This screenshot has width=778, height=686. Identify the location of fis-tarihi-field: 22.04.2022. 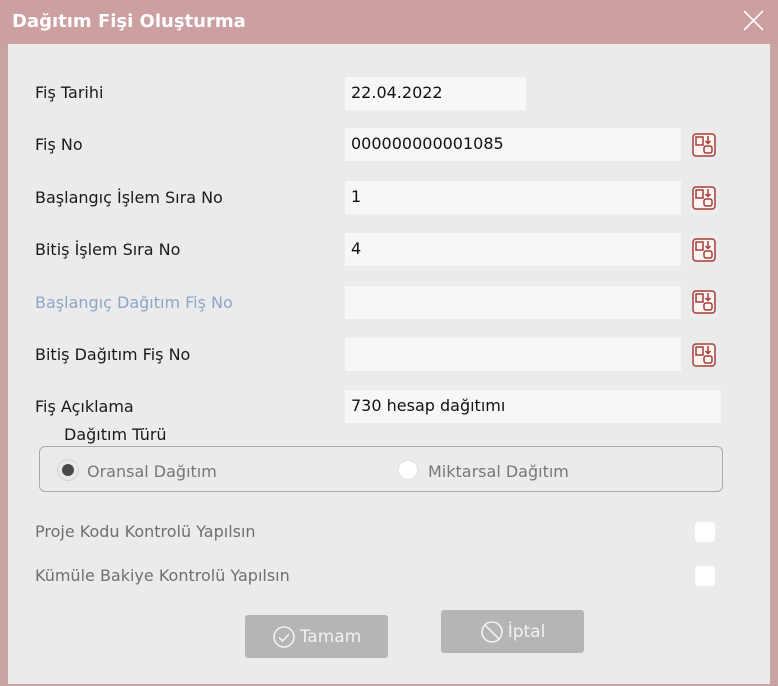
(435, 93).